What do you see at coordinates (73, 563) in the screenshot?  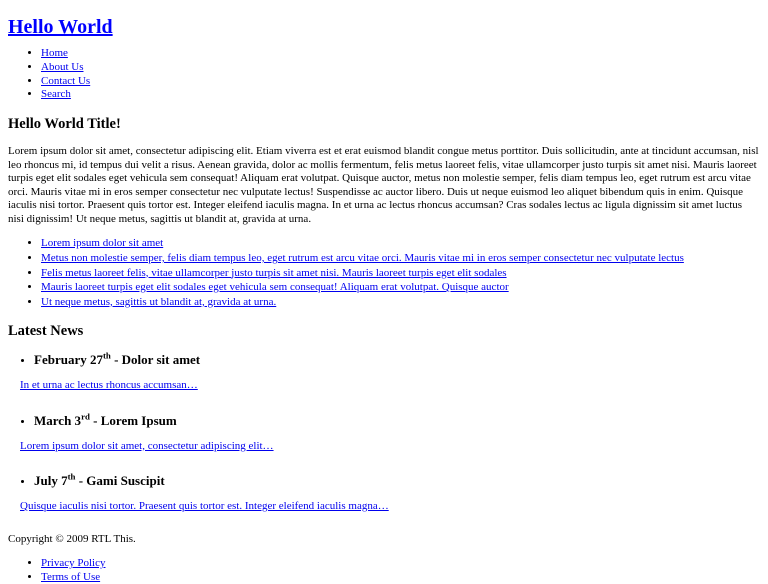 I see `footer-link-privacy-policy: Privacy Policy` at bounding box center [73, 563].